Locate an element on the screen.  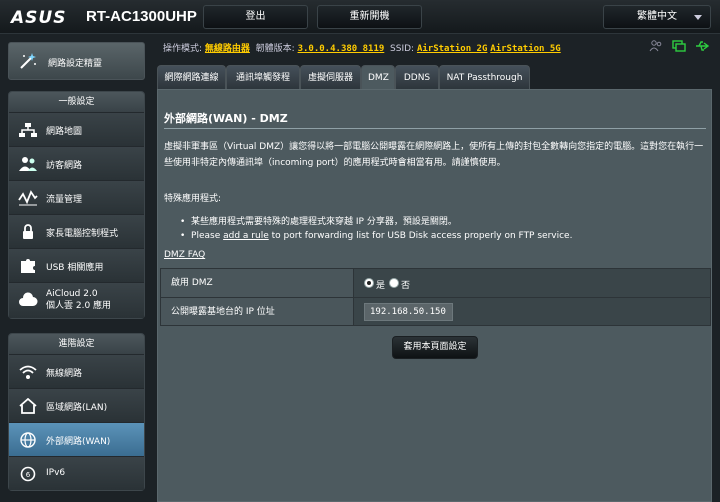
exposed-ip-row: 公開曝露基地台的 IP 位址 192.168.50.150 is located at coordinates (435, 311).